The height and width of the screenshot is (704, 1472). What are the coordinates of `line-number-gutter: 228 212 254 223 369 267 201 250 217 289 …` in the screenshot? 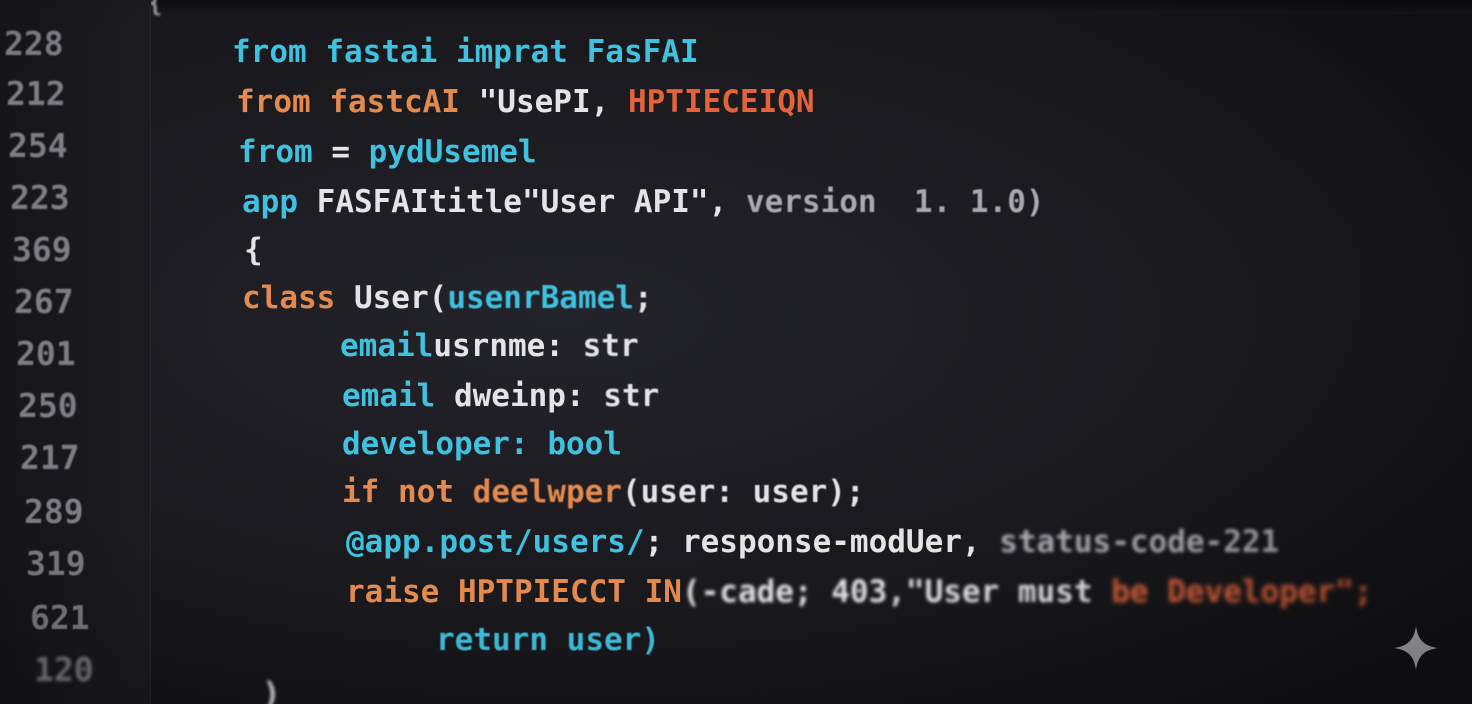 It's located at (75, 352).